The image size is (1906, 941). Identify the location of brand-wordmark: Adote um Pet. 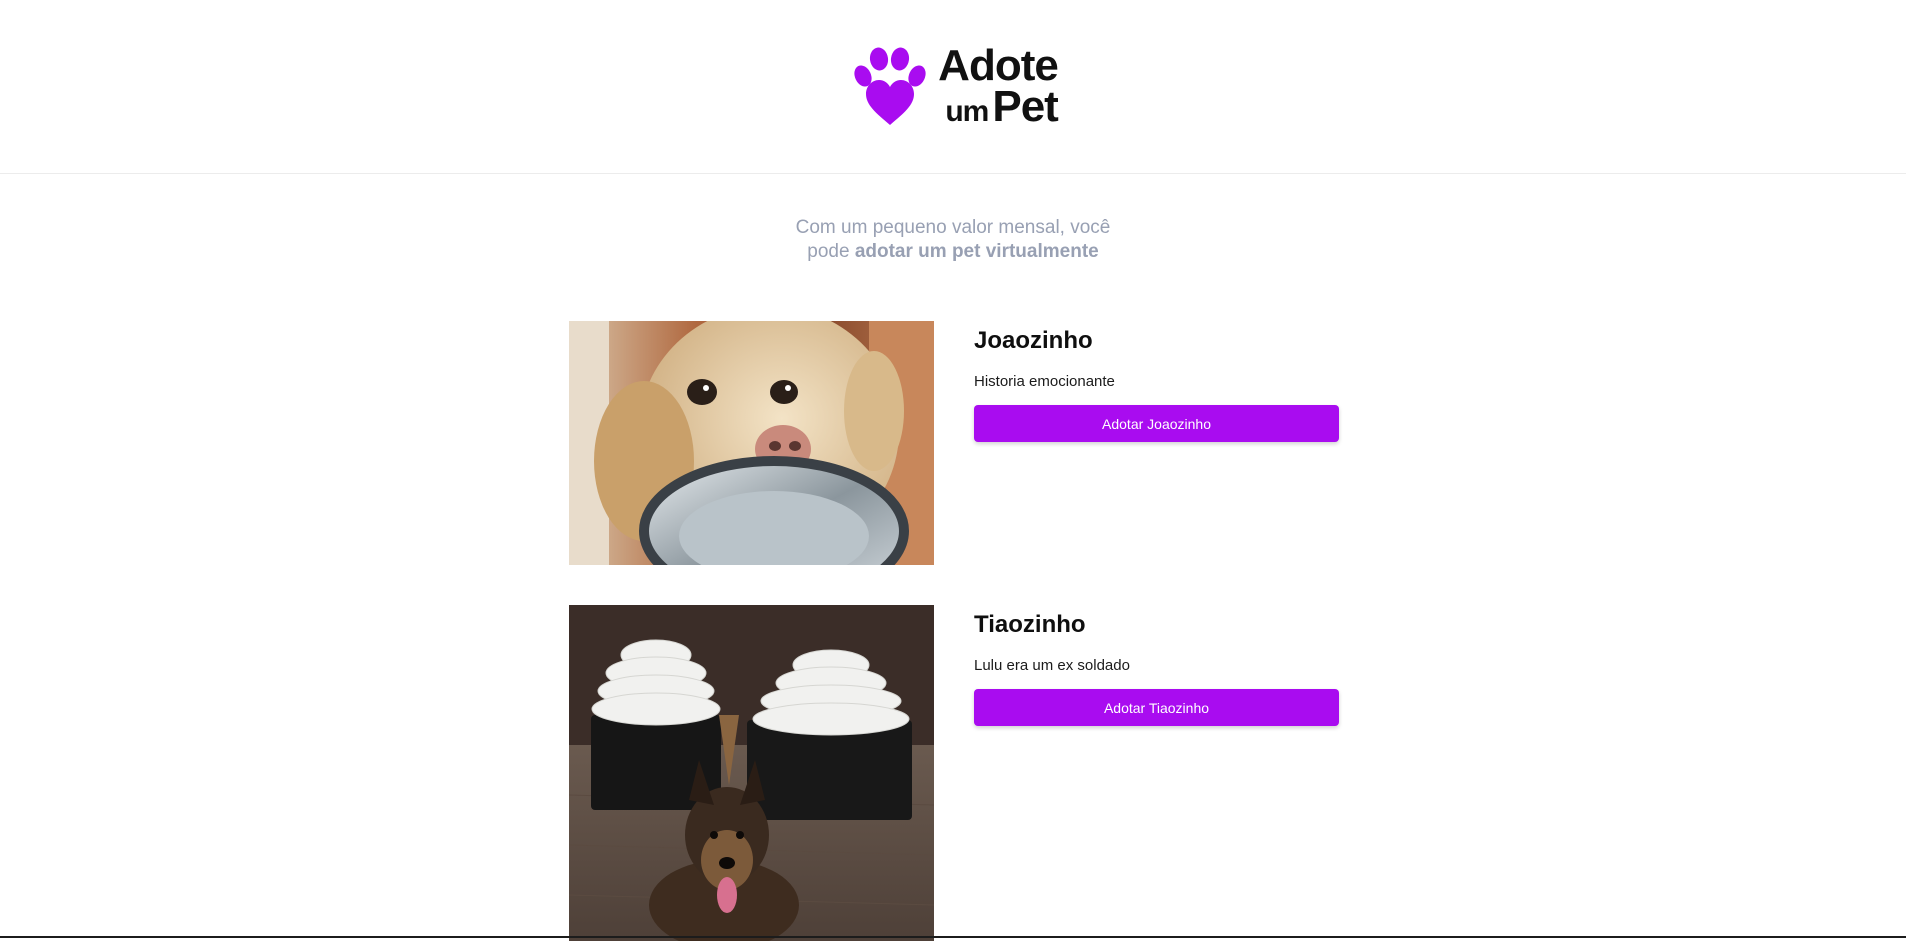
(998, 86).